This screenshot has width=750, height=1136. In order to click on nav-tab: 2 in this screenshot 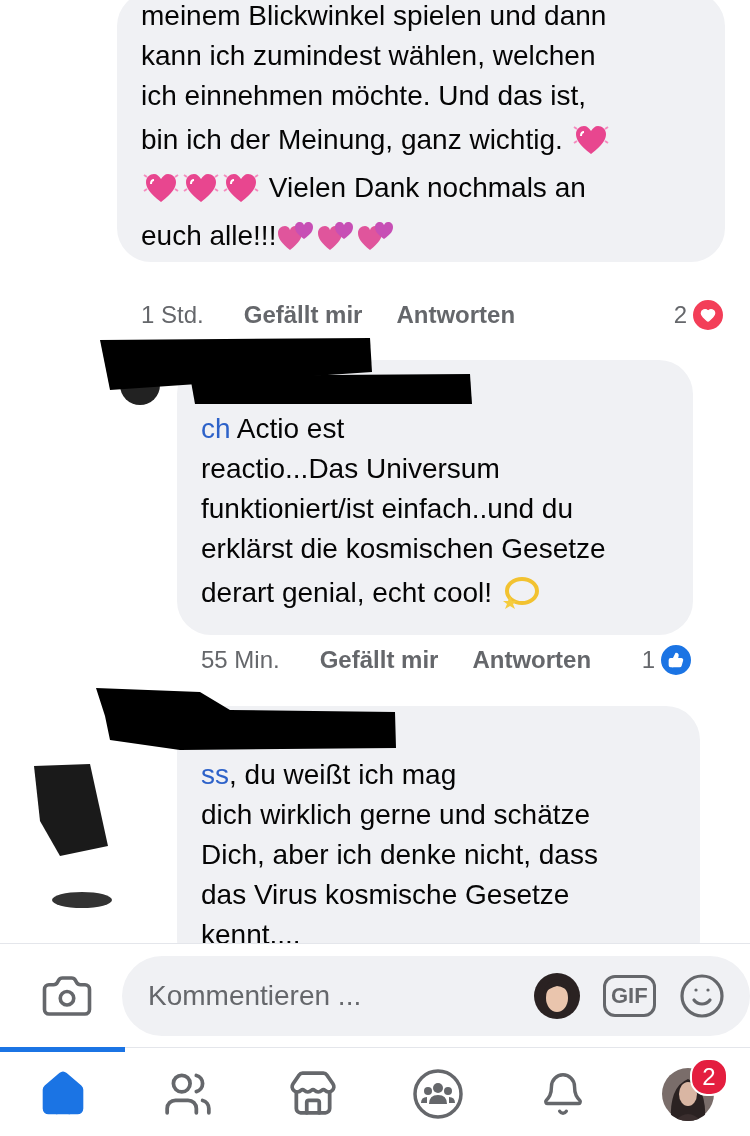, I will do `click(687, 1091)`.